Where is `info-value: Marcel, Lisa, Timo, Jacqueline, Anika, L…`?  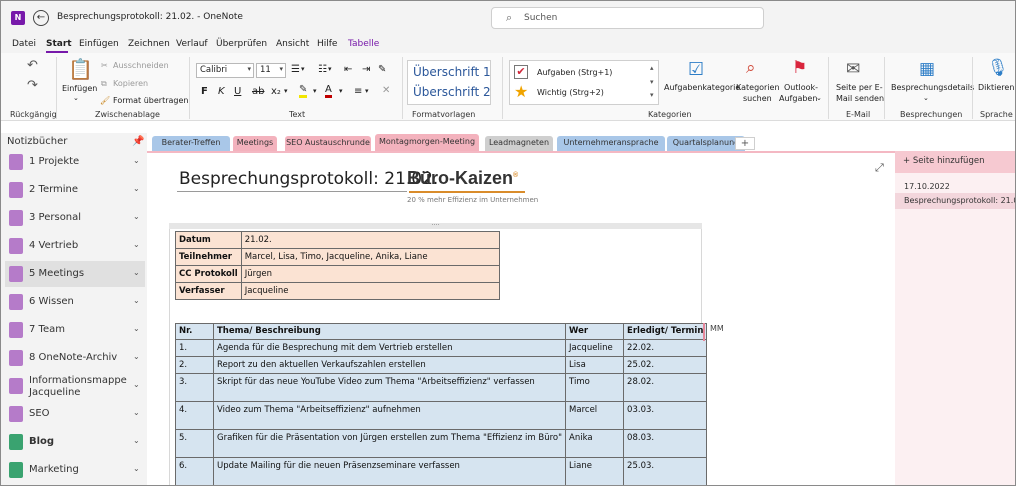
info-value: Marcel, Lisa, Timo, Jacqueline, Anika, L… is located at coordinates (370, 257).